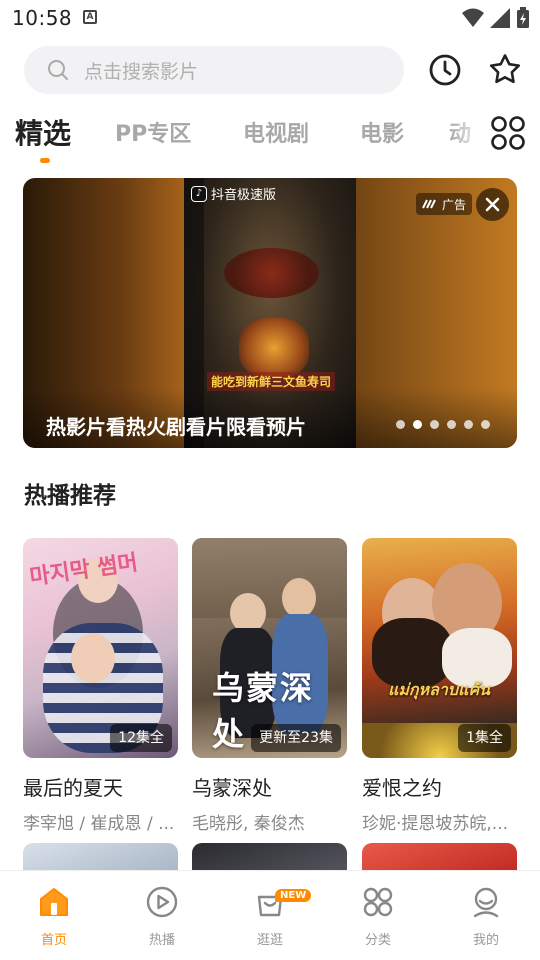 This screenshot has height=960, width=540. I want to click on search-icon, so click(58, 70).